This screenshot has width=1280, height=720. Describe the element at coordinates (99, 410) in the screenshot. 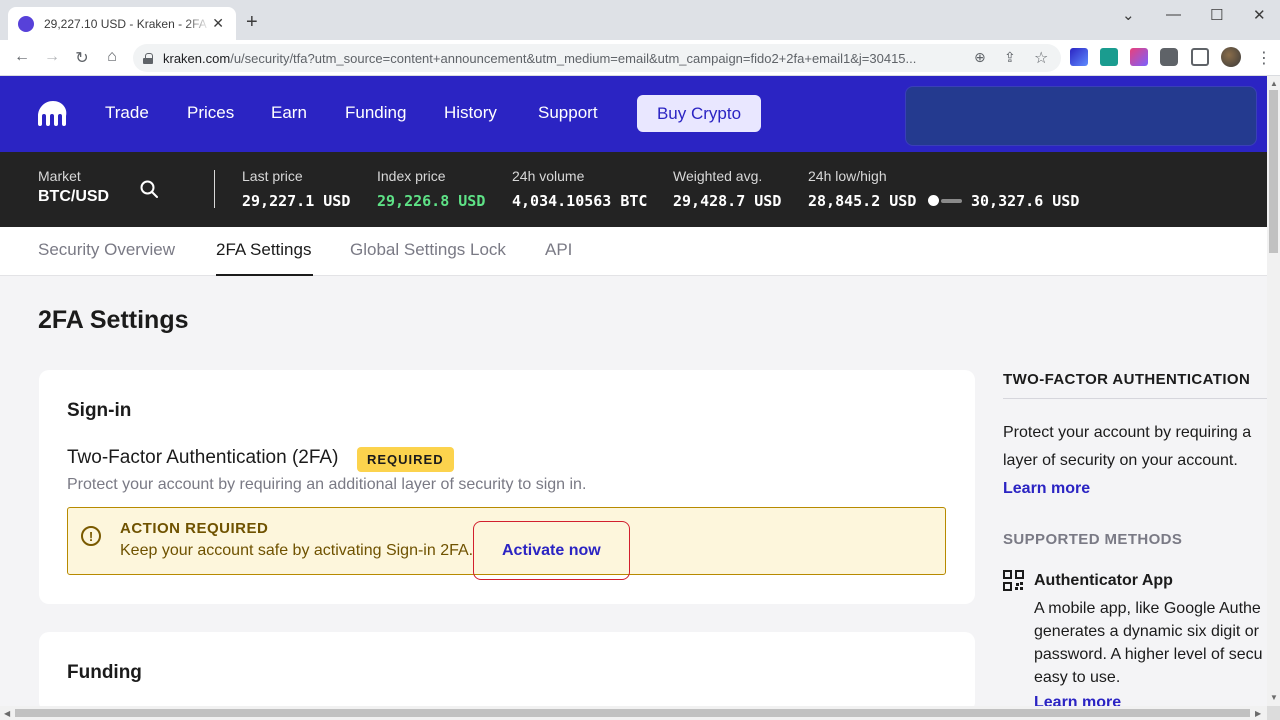

I see `signin-heading: Sign-in` at that location.